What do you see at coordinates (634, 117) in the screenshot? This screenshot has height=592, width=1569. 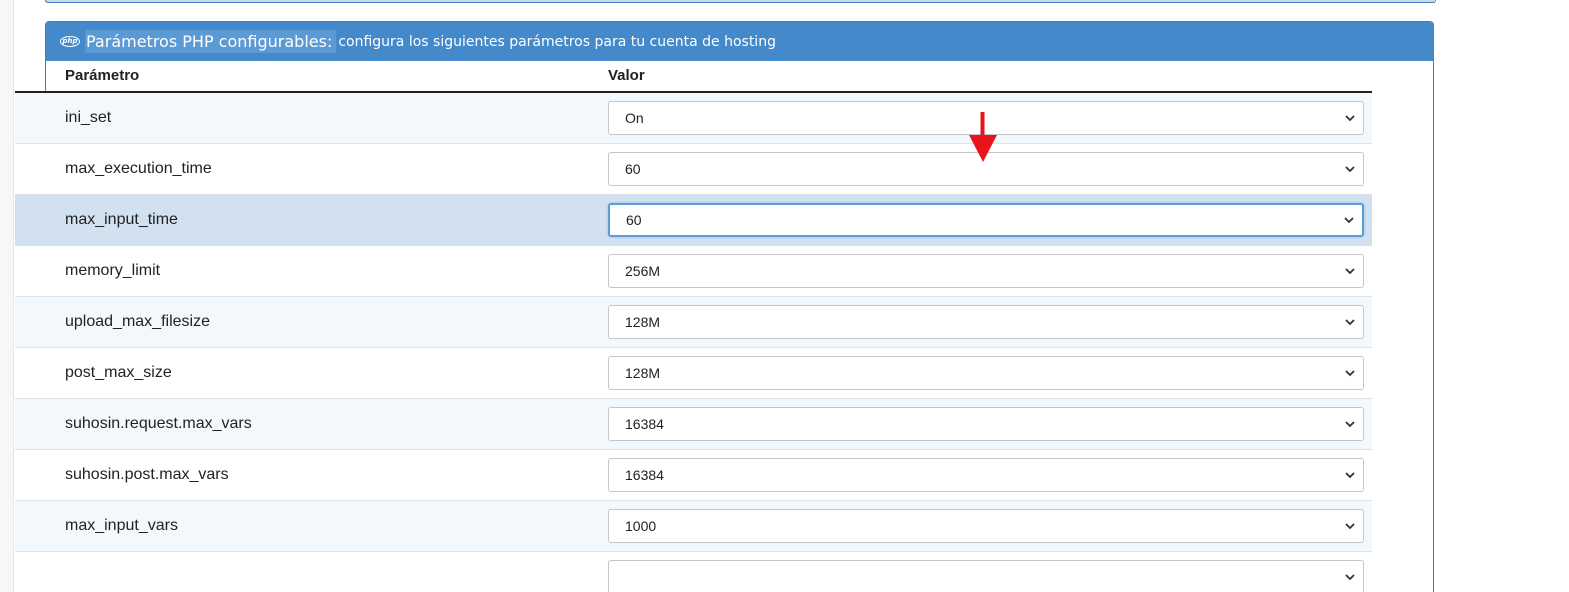 I see `select-value: On` at bounding box center [634, 117].